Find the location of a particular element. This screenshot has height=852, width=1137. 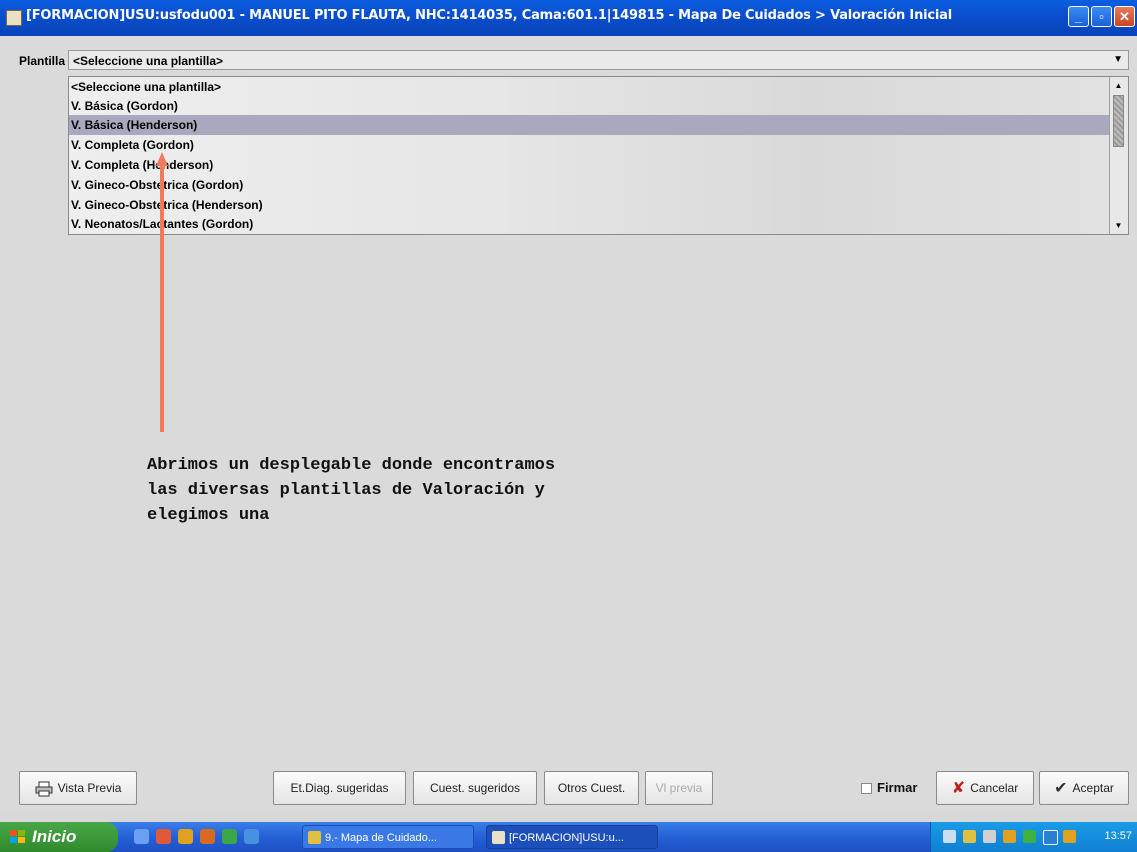

volume-icon is located at coordinates (989, 836).